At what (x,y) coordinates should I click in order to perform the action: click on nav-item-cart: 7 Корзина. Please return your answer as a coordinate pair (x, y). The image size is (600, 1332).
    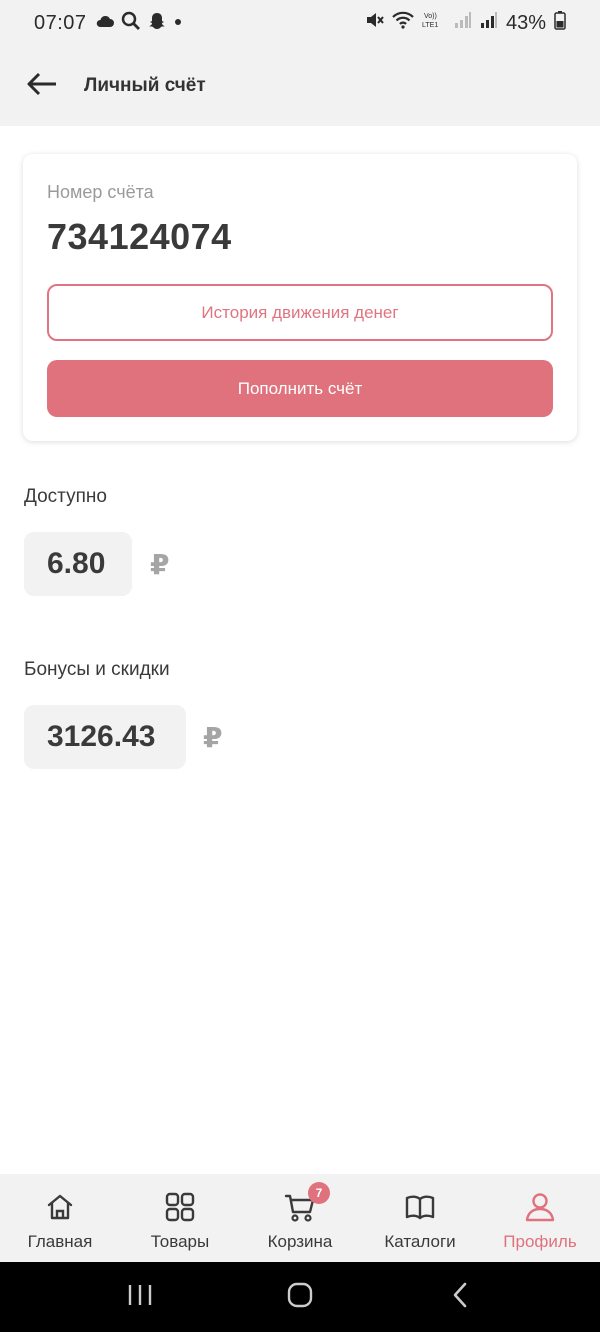
    Looking at the image, I should click on (300, 1218).